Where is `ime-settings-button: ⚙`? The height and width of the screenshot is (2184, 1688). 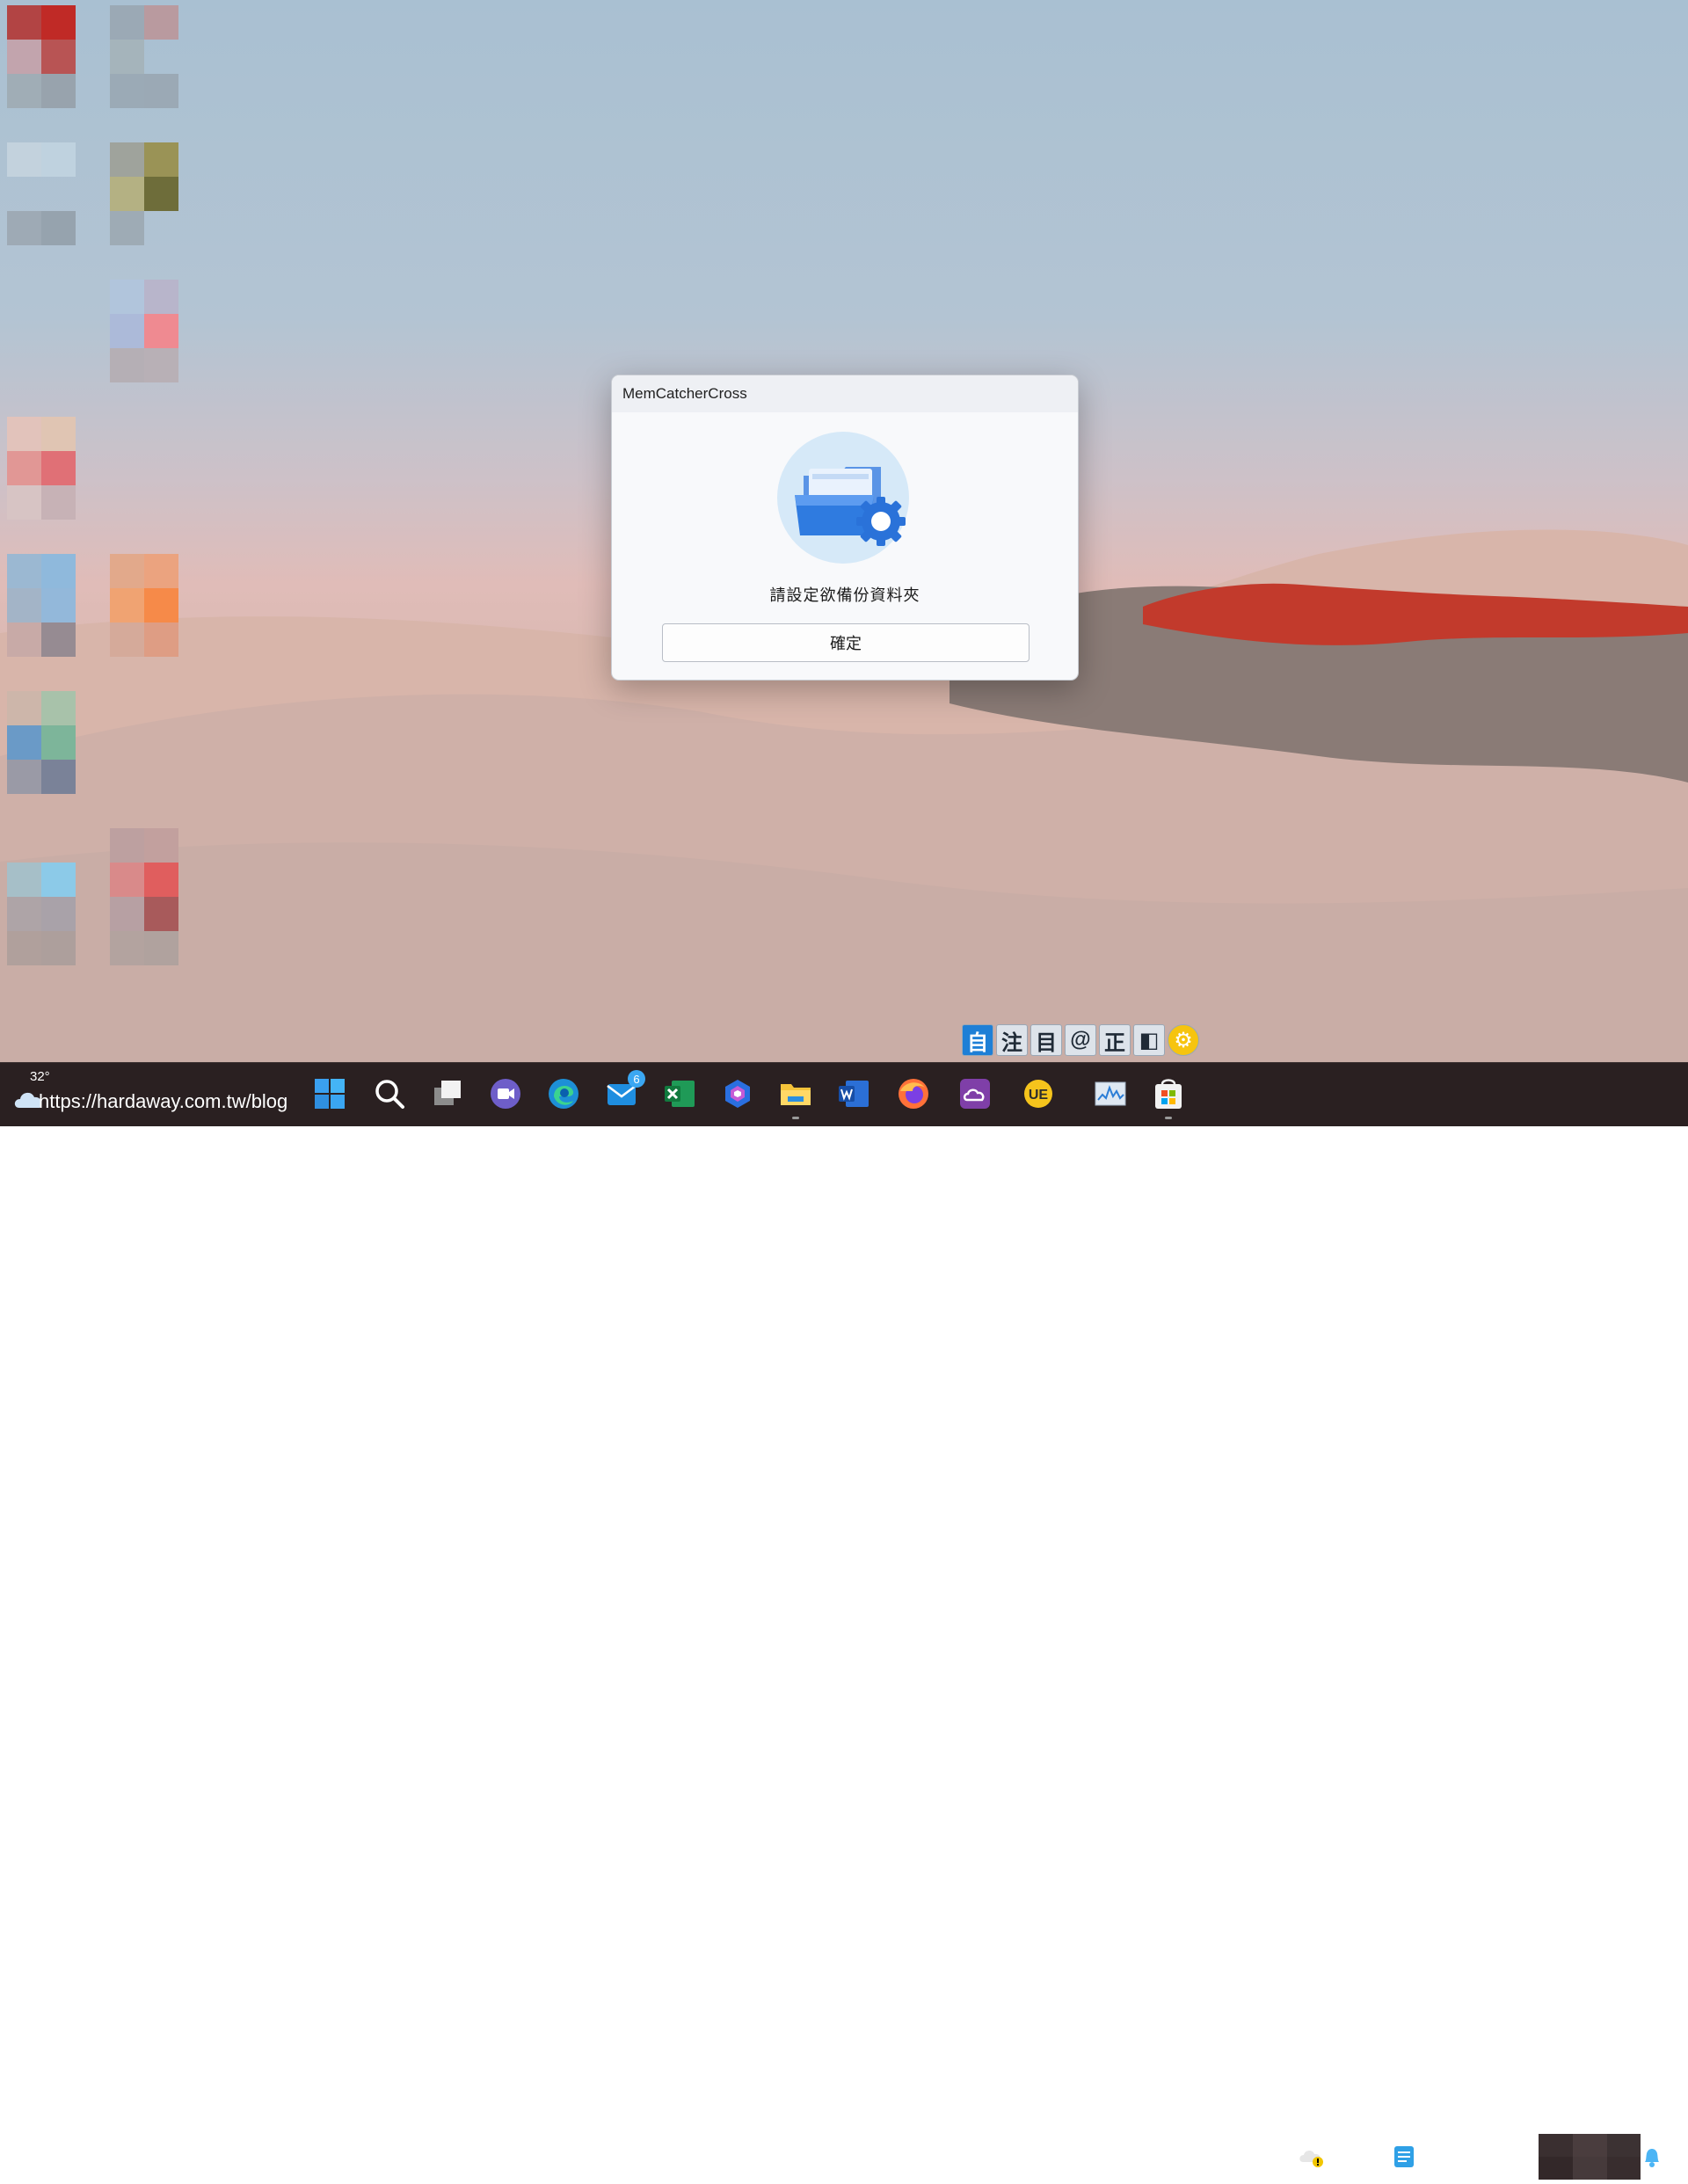
ime-settings-button: ⚙ is located at coordinates (1183, 1040).